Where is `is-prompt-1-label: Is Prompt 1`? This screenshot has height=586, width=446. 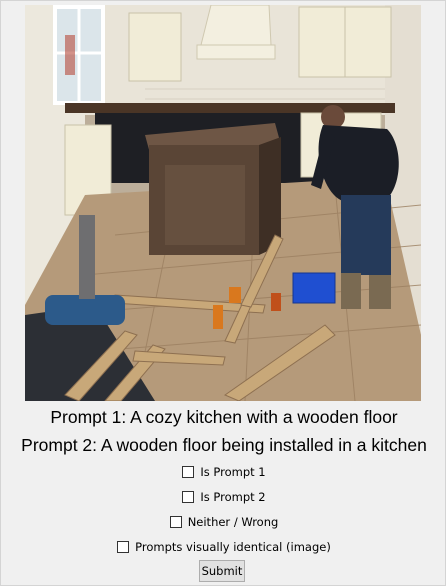
is-prompt-1-label: Is Prompt 1 is located at coordinates (233, 472).